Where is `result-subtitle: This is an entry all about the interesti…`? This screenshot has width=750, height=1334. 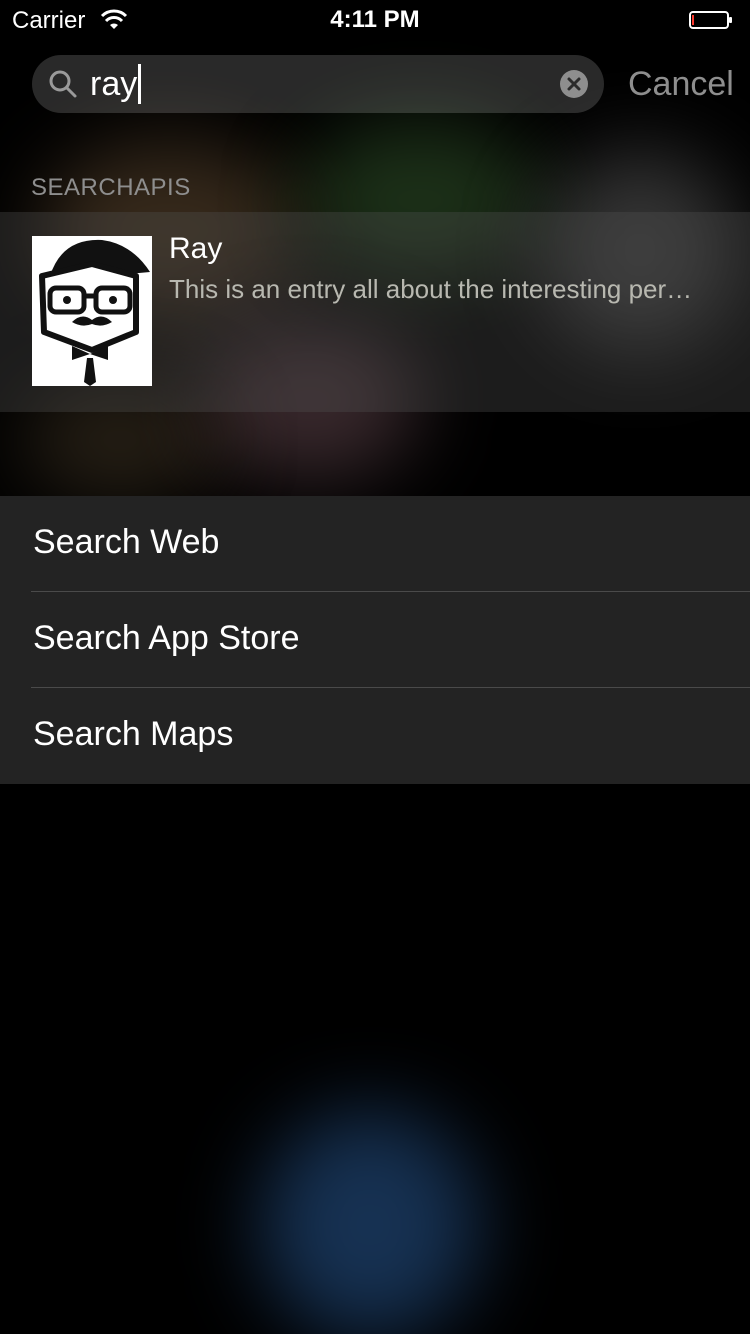 result-subtitle: This is an entry all about the interesti… is located at coordinates (431, 289).